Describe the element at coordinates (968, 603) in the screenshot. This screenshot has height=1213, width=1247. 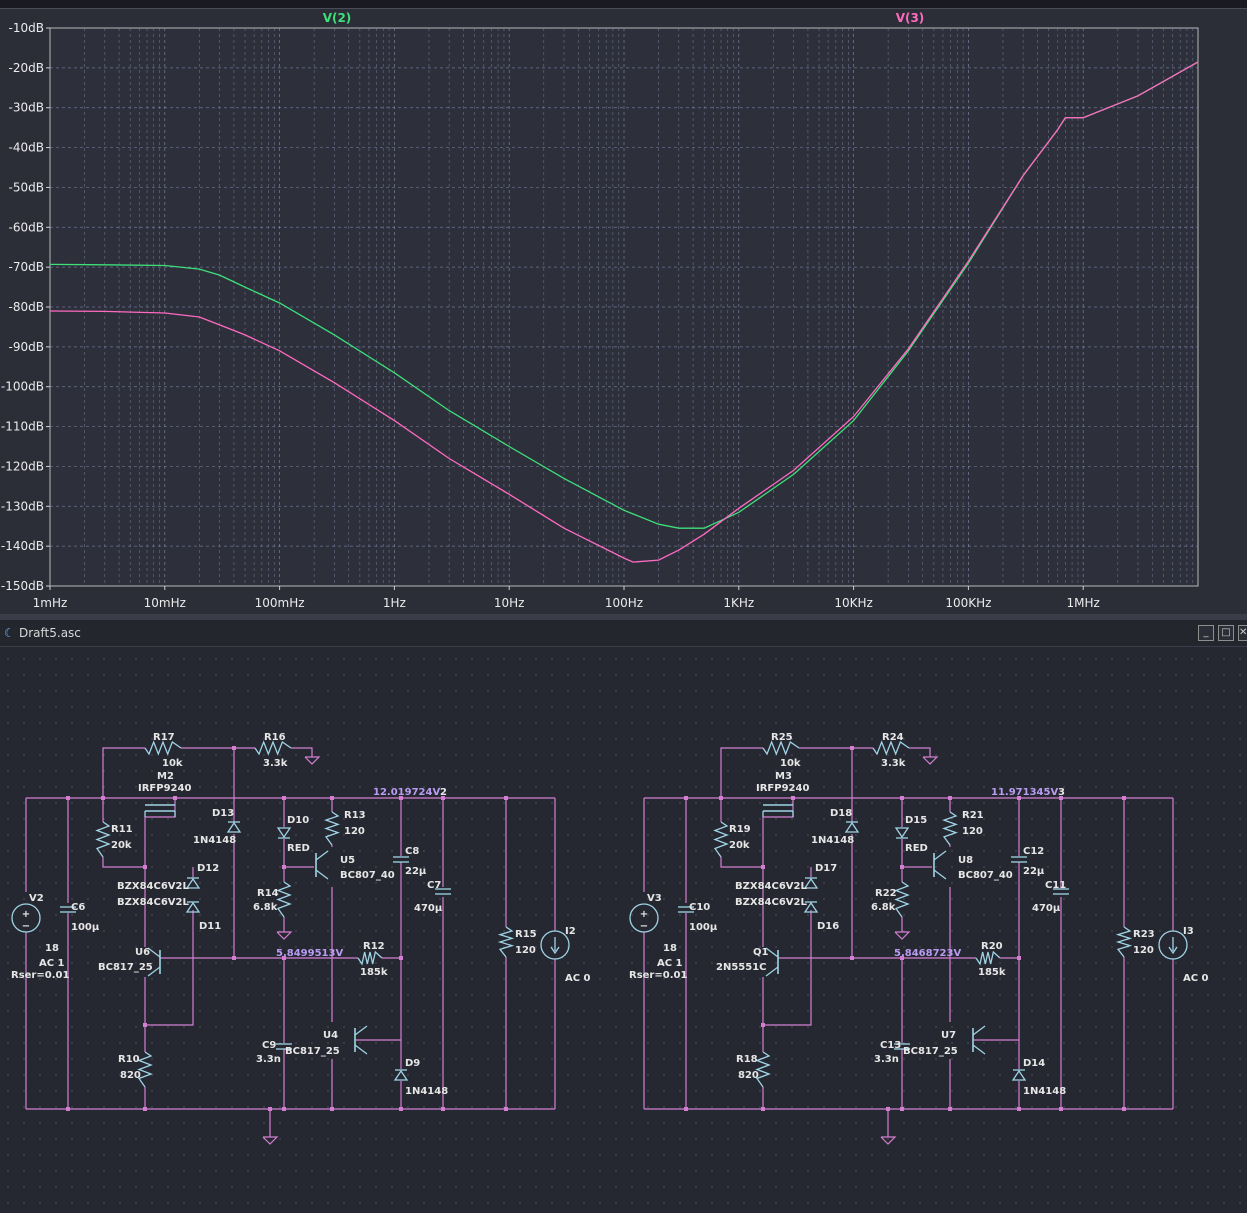
I see `x-tick-label: 100KHz` at that location.